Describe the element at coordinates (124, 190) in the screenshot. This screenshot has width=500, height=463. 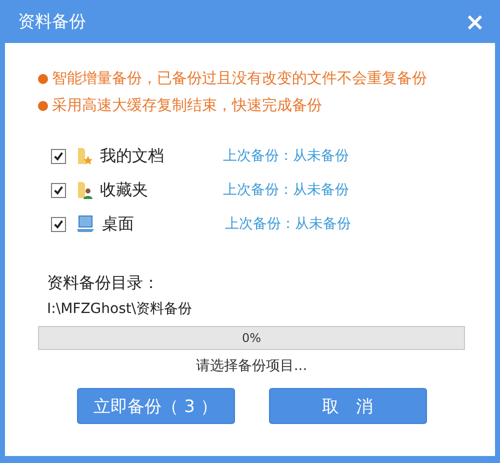
I see `item-label: 收藏夹` at that location.